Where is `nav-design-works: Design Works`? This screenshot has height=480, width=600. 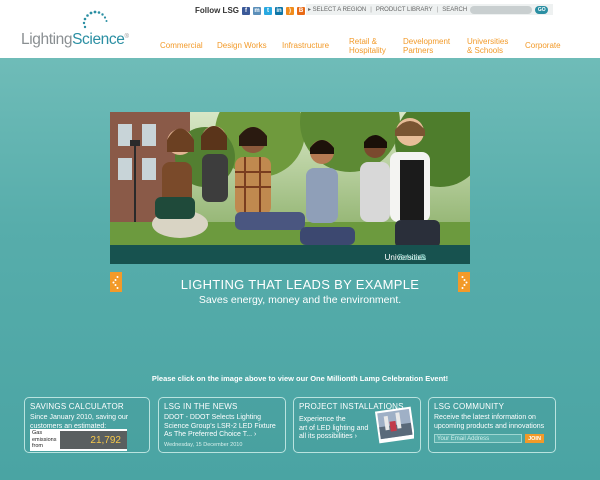
nav-design-works: Design Works is located at coordinates (242, 45).